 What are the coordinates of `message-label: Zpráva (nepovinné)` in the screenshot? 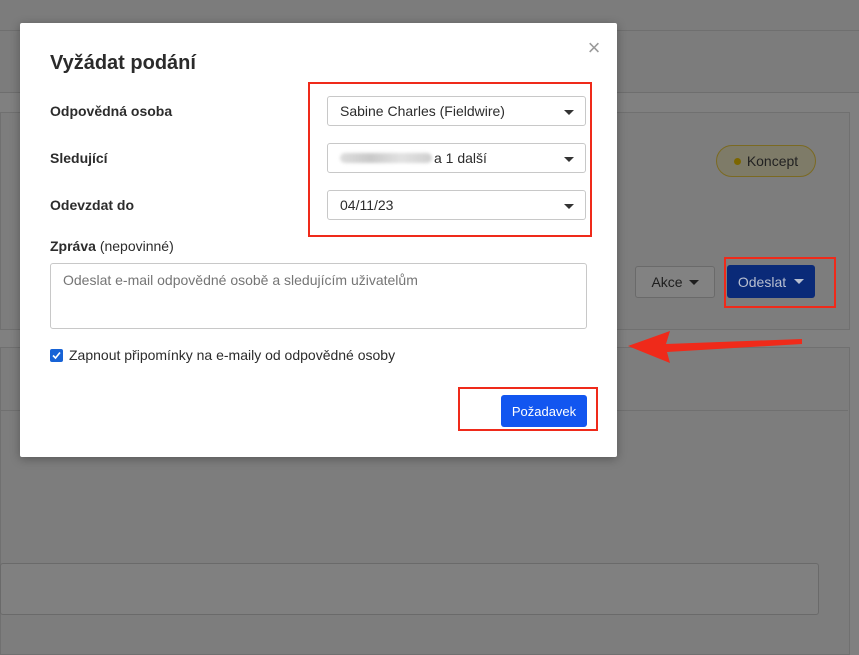 It's located at (112, 246).